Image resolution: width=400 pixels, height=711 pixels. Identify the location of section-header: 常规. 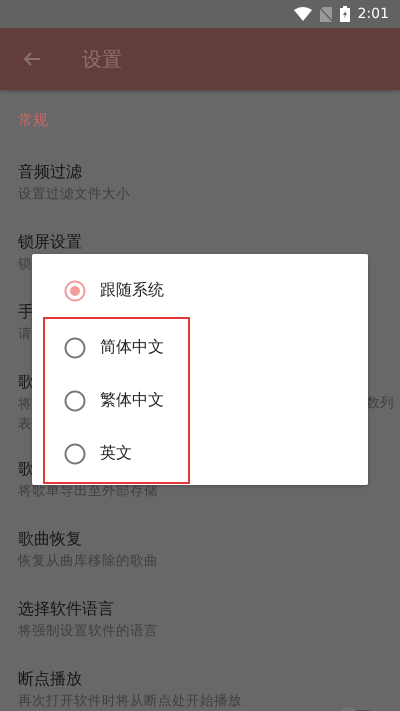
(33, 120).